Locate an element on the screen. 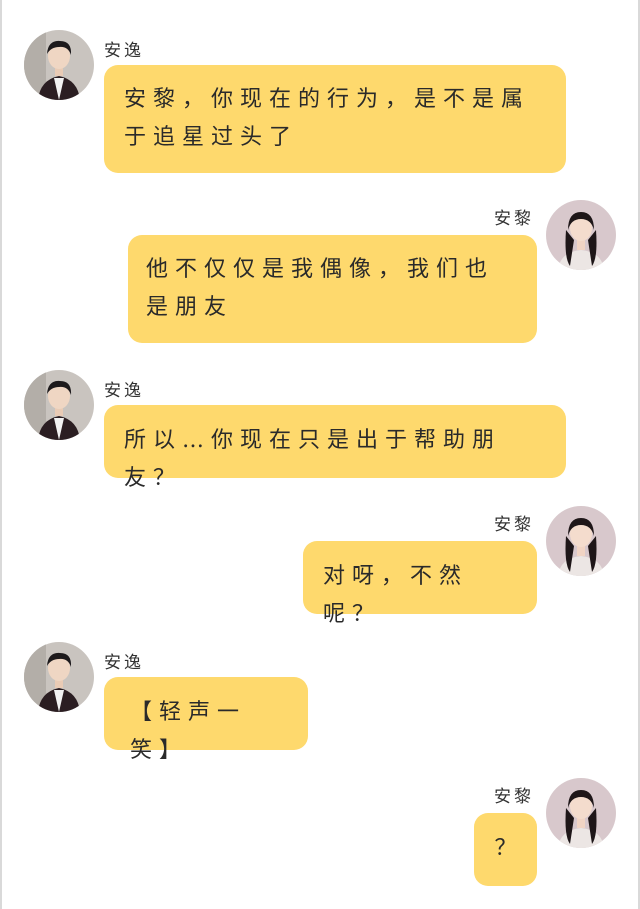 The height and width of the screenshot is (909, 640). message-bubble: 【轻声一笑】 is located at coordinates (206, 720).